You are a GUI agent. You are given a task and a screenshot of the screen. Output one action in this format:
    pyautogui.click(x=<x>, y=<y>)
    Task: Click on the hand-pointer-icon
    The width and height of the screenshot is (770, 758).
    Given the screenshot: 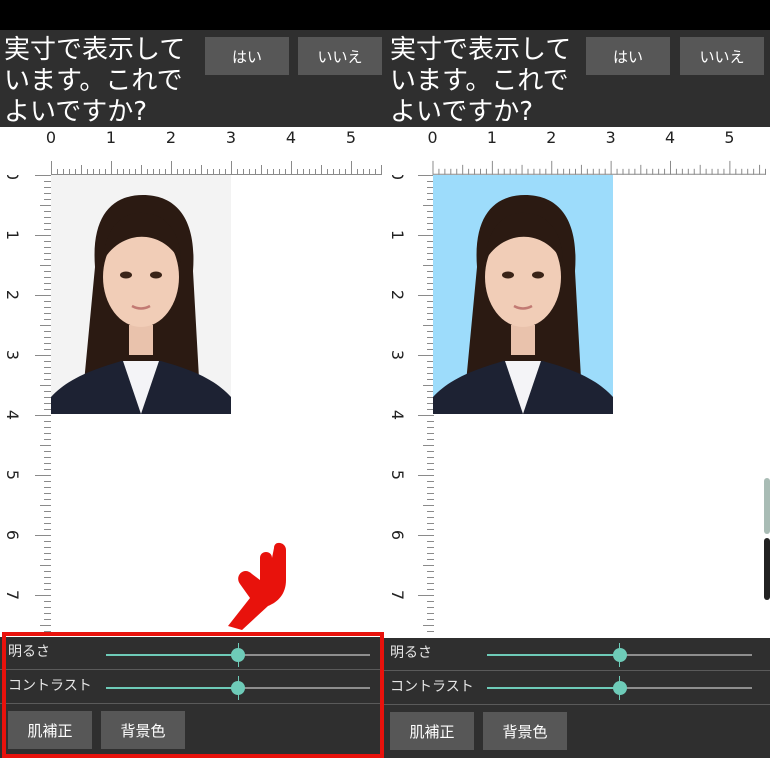 What is the action you would take?
    pyautogui.click(x=257, y=586)
    